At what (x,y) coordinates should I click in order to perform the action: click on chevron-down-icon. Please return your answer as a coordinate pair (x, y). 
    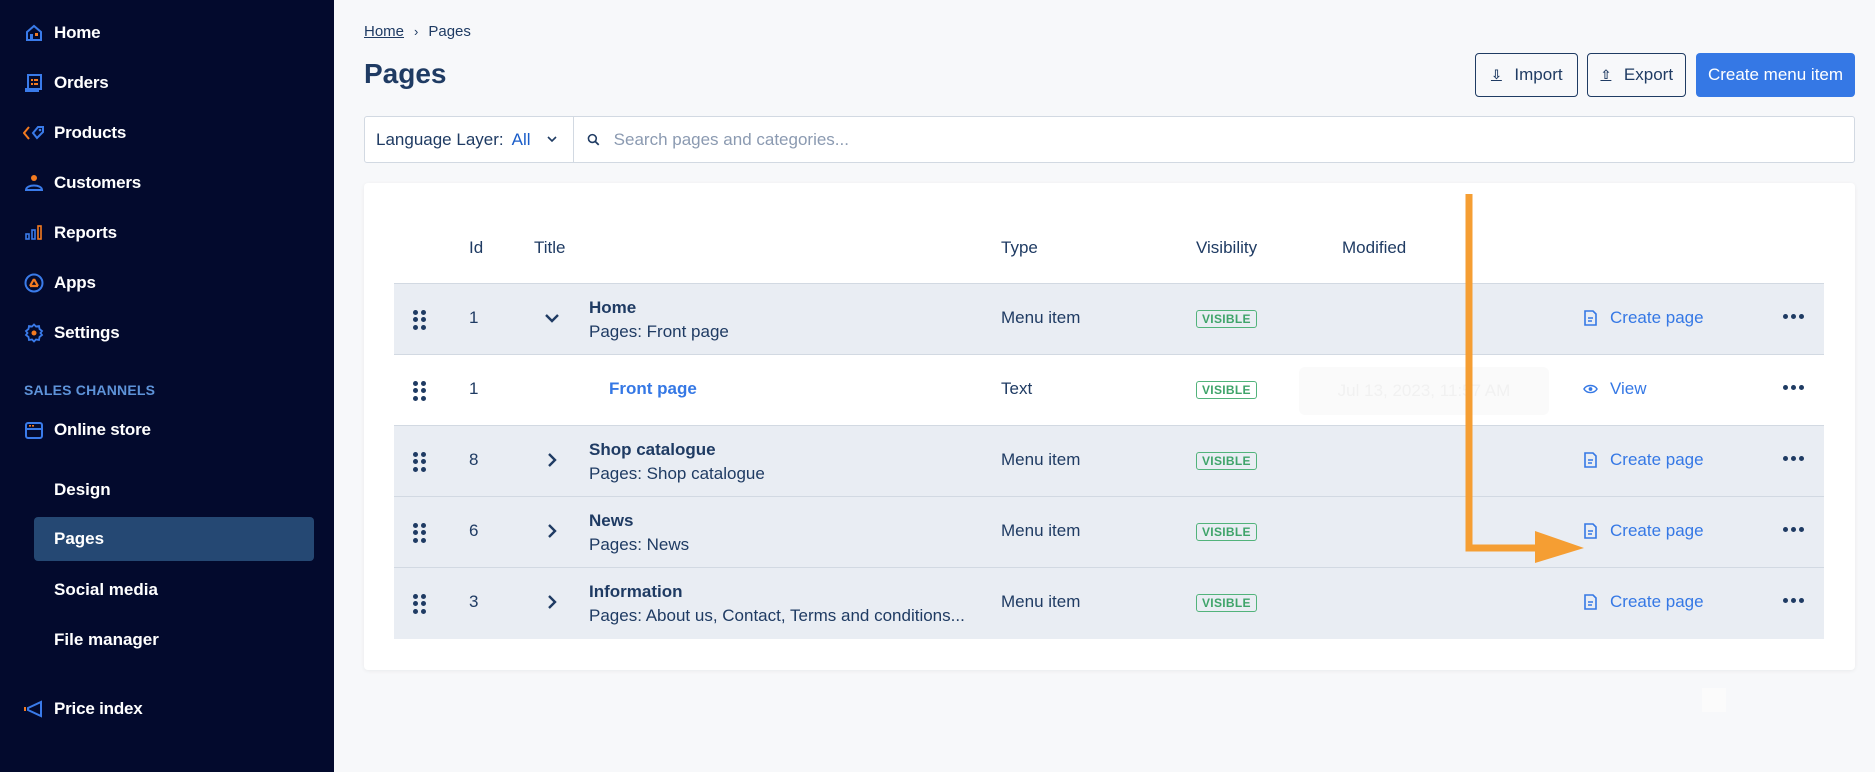
    Looking at the image, I should click on (552, 318).